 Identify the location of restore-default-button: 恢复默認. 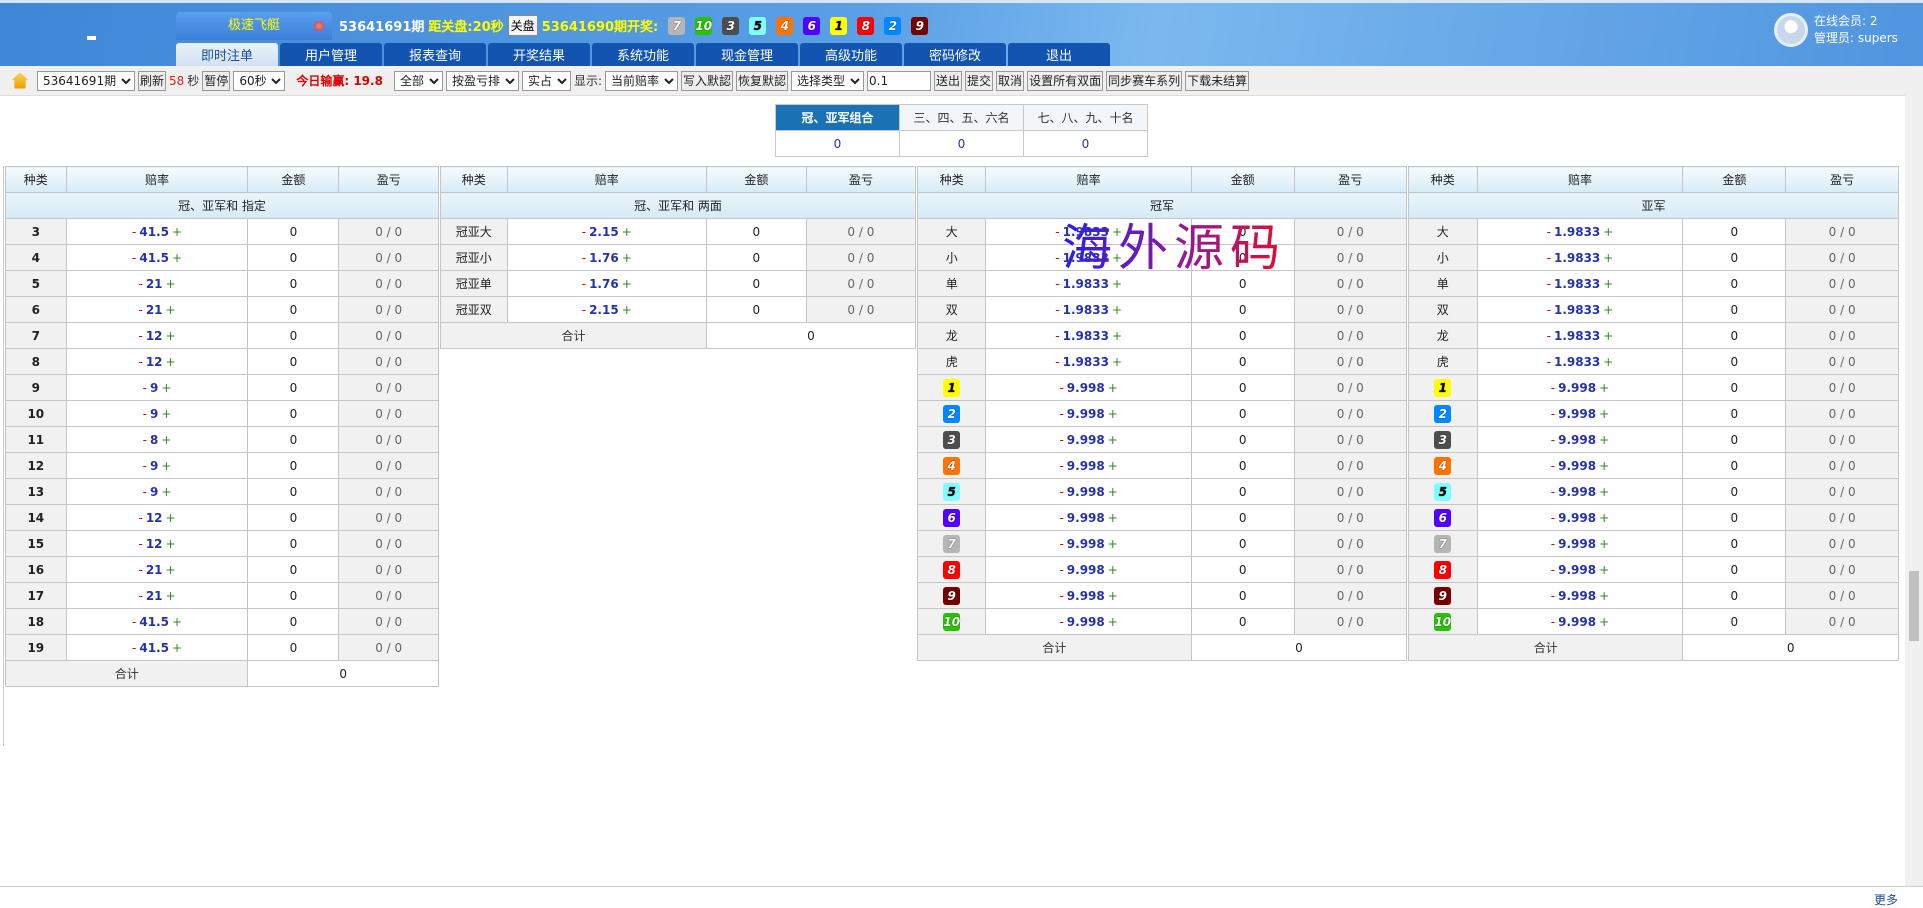
(762, 80).